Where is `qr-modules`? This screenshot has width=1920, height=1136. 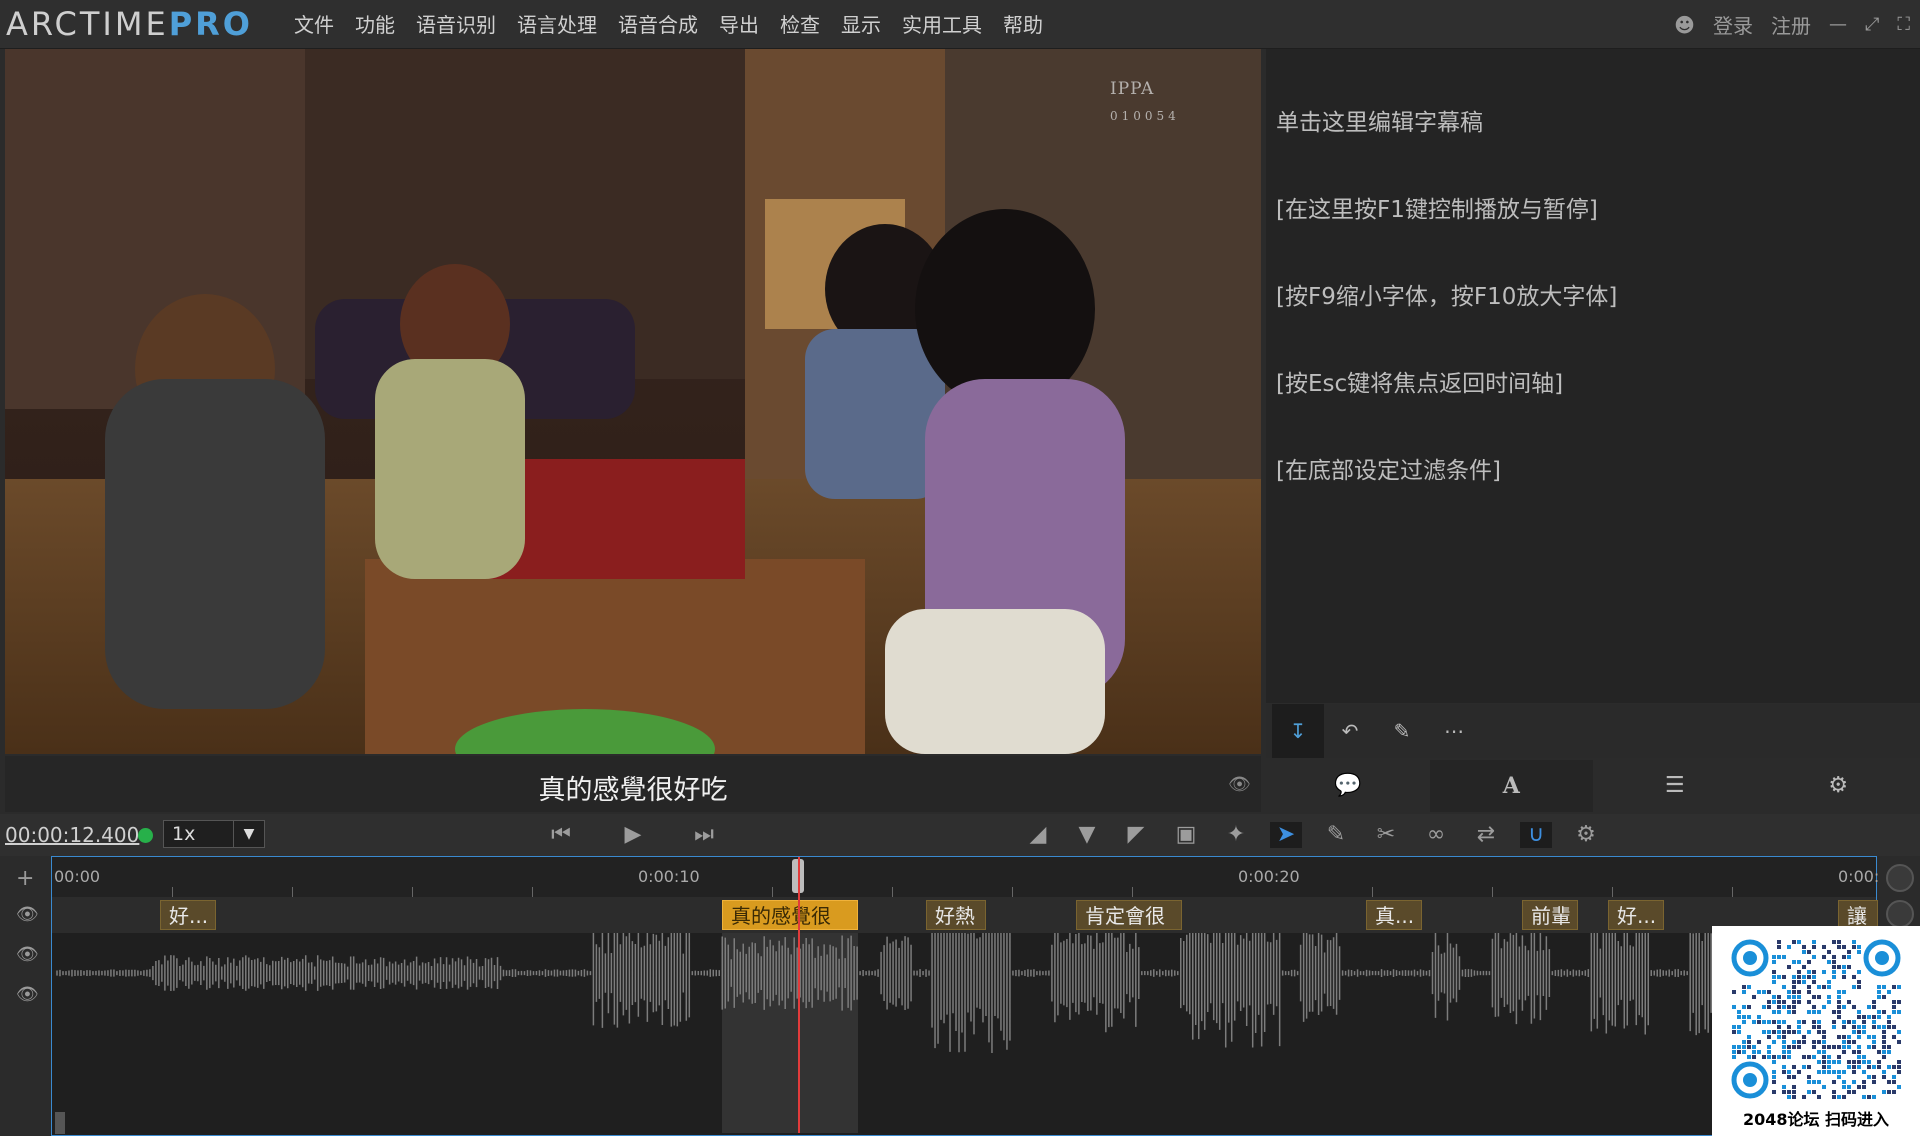 qr-modules is located at coordinates (1816, 1019).